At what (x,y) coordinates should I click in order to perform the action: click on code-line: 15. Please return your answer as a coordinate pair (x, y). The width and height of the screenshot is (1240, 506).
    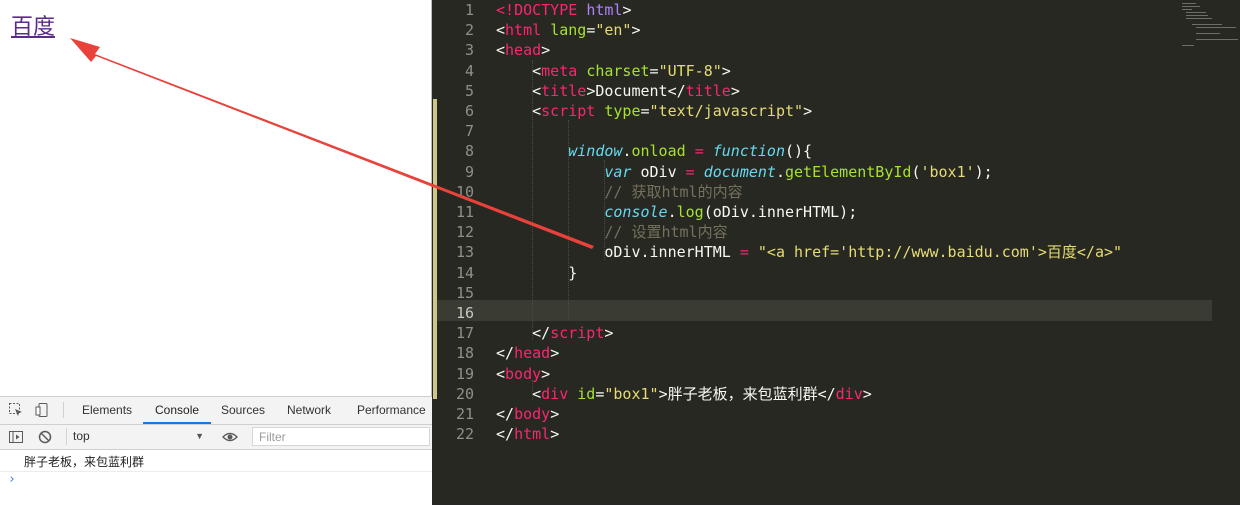
    Looking at the image, I should click on (822, 293).